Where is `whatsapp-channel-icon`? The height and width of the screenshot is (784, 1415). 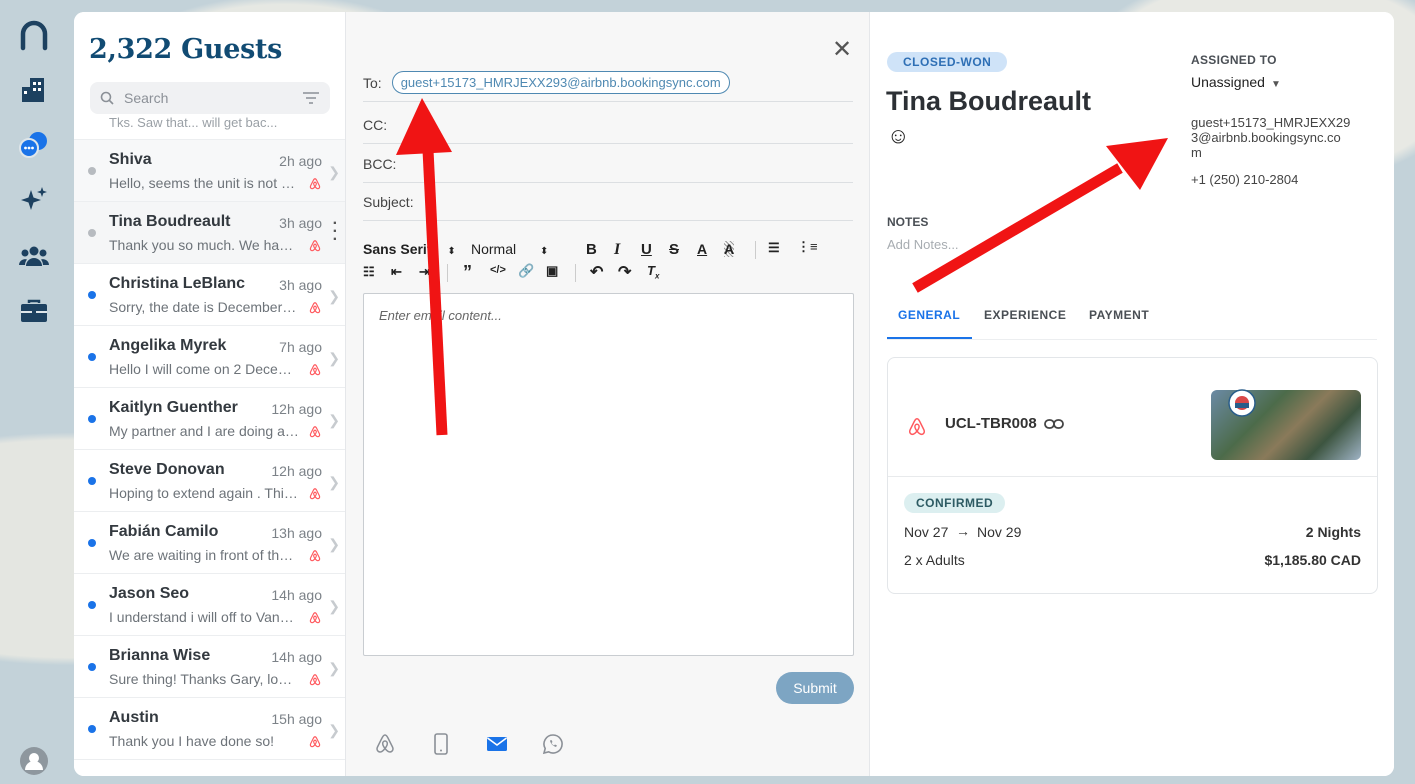 whatsapp-channel-icon is located at coordinates (553, 744).